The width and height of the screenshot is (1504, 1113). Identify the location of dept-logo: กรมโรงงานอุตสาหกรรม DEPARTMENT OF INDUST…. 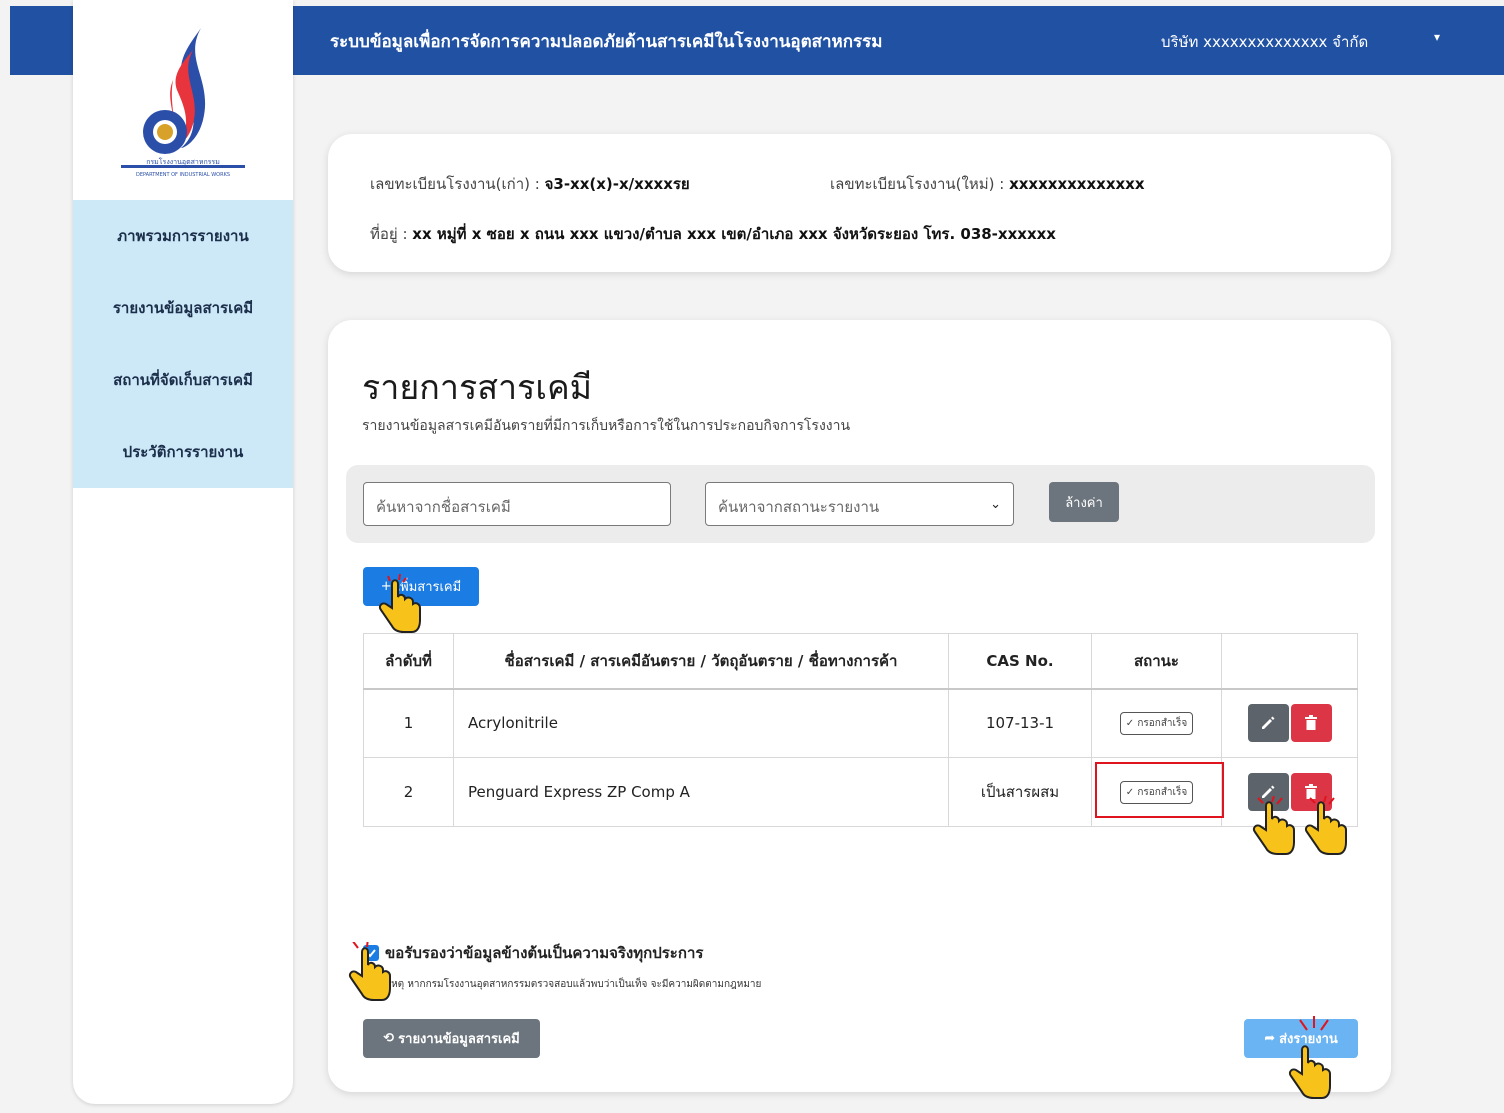
(183, 103).